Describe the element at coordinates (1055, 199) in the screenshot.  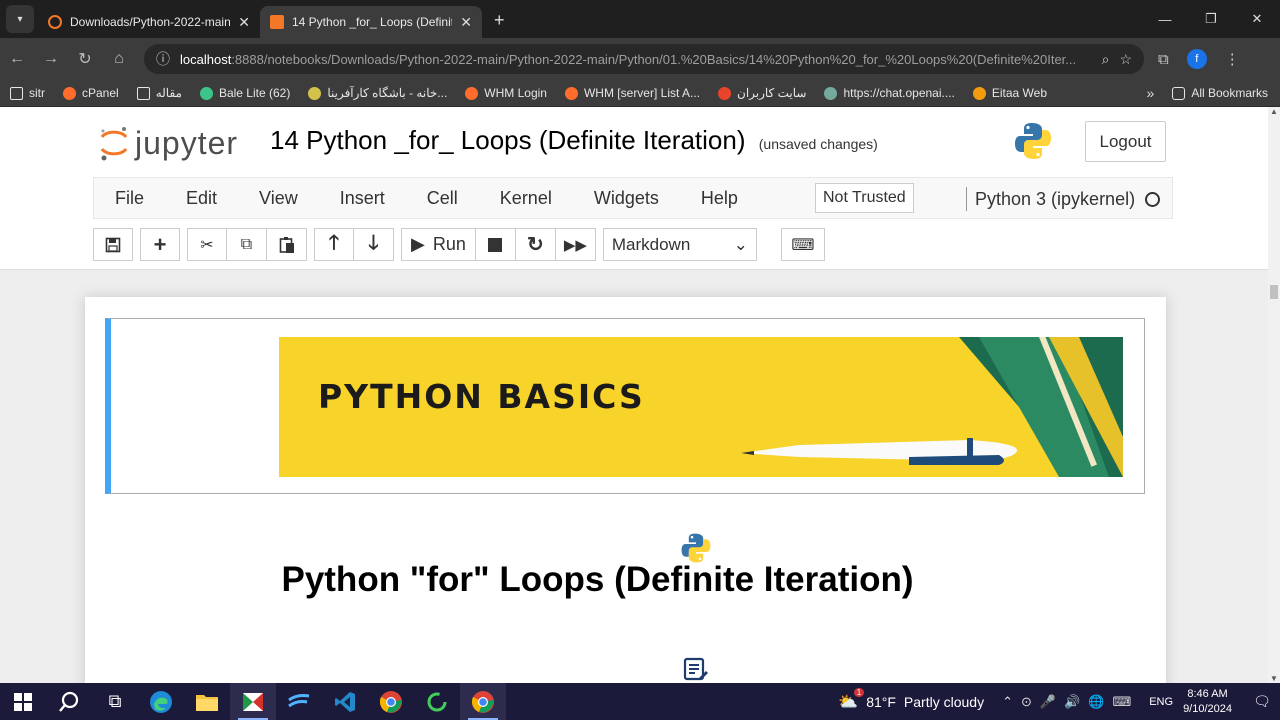
I see `kernel-name: Python 3 (ipykernel)` at that location.